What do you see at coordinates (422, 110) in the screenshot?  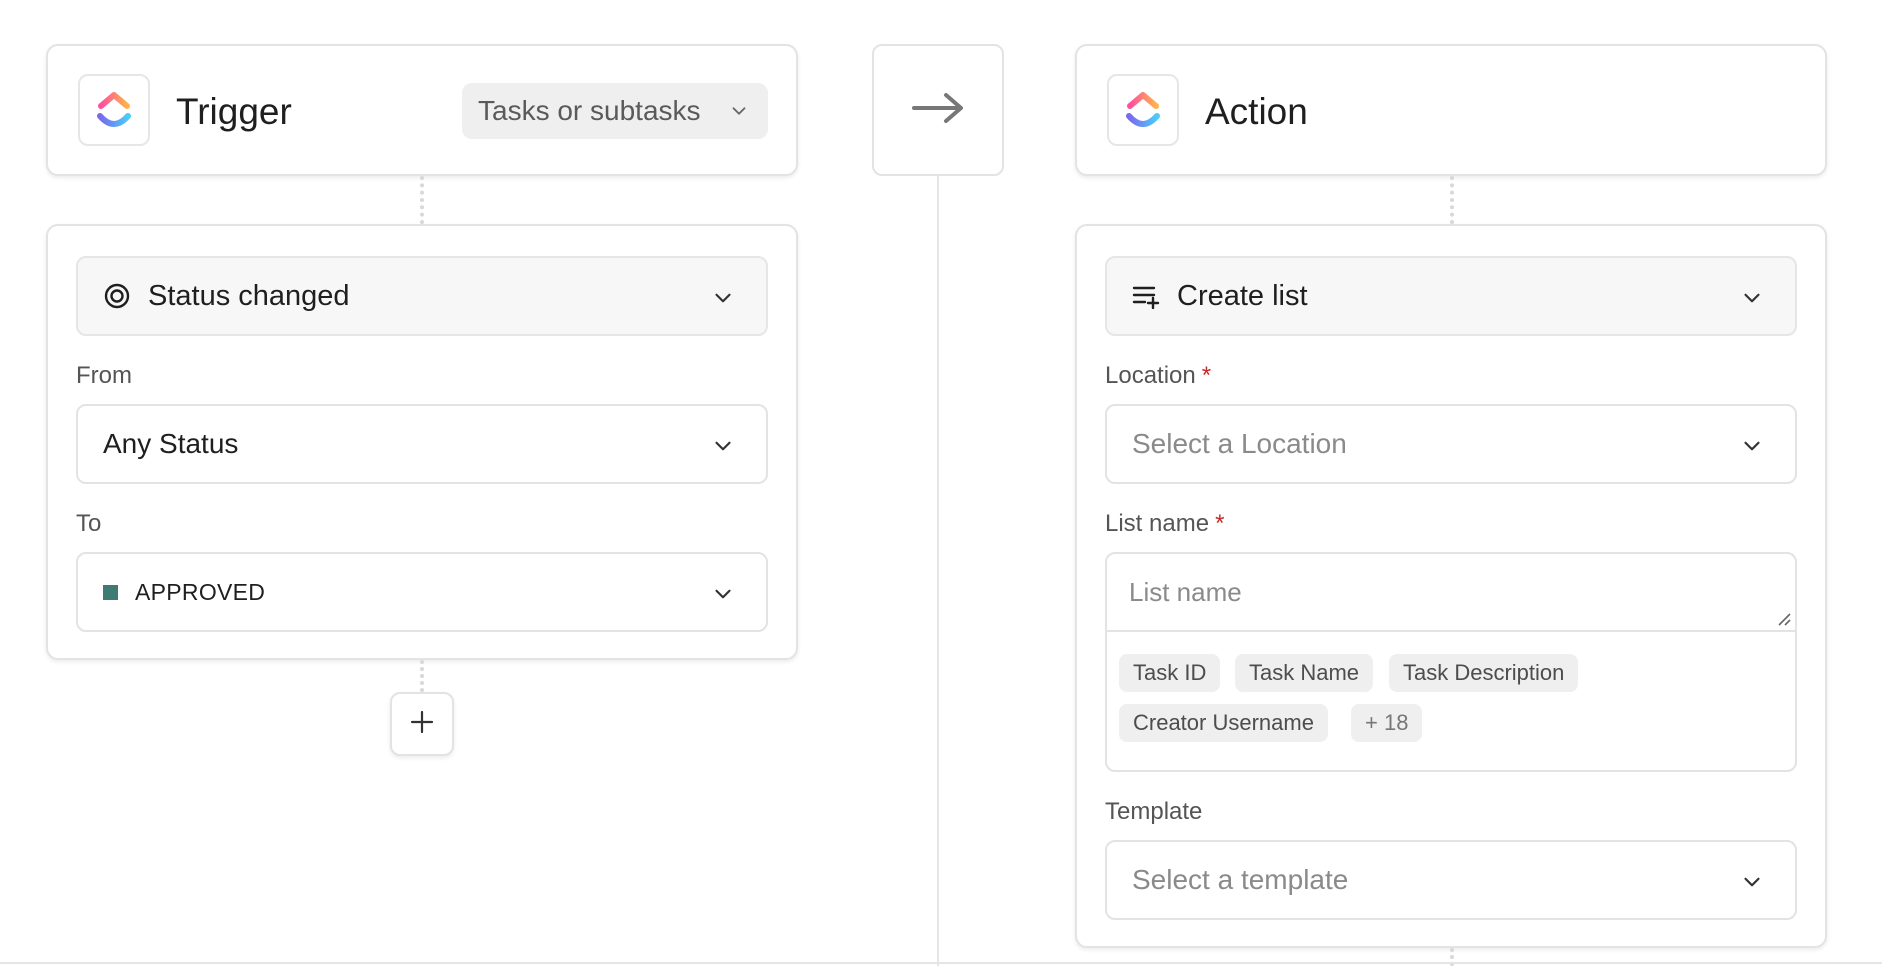 I see `trigger-header-card: Trigger Tasks or subtasks` at bounding box center [422, 110].